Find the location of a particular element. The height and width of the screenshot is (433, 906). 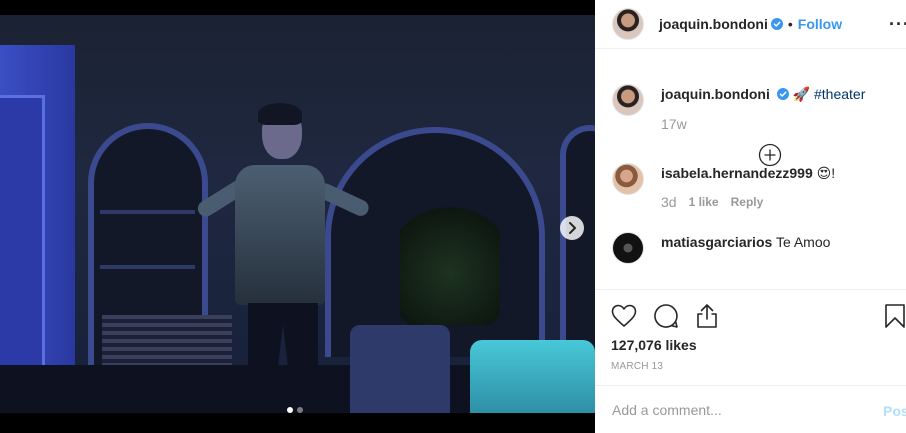

caption-meta: 17w is located at coordinates (783, 124).